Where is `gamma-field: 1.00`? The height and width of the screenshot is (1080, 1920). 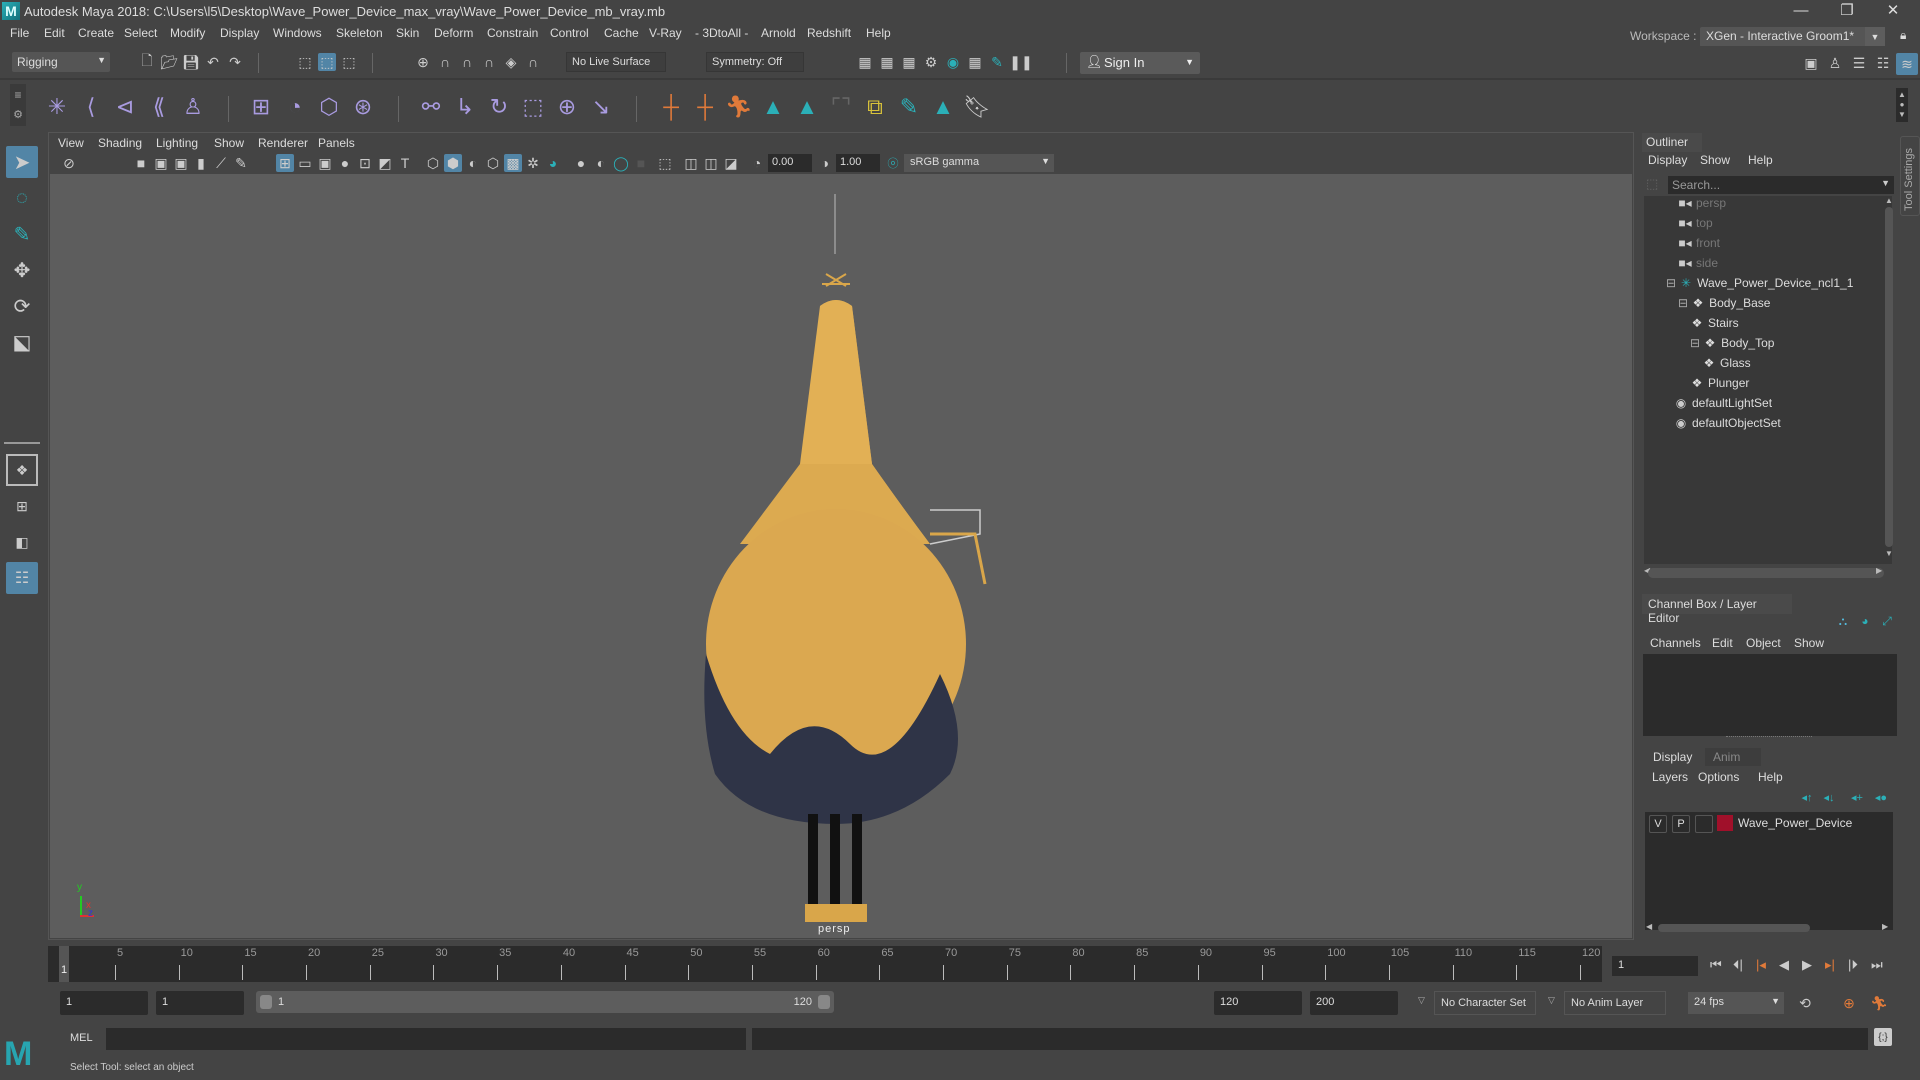
gamma-field: 1.00 is located at coordinates (858, 163).